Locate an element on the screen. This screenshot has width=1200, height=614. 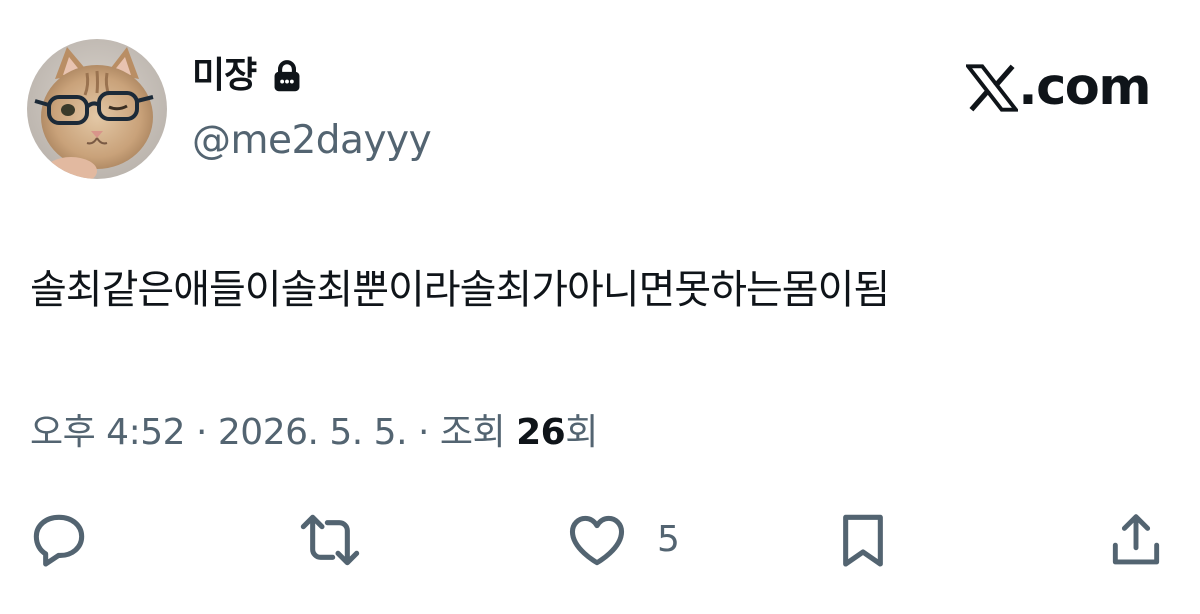
tweet-action-bar: 5 is located at coordinates (600, 540).